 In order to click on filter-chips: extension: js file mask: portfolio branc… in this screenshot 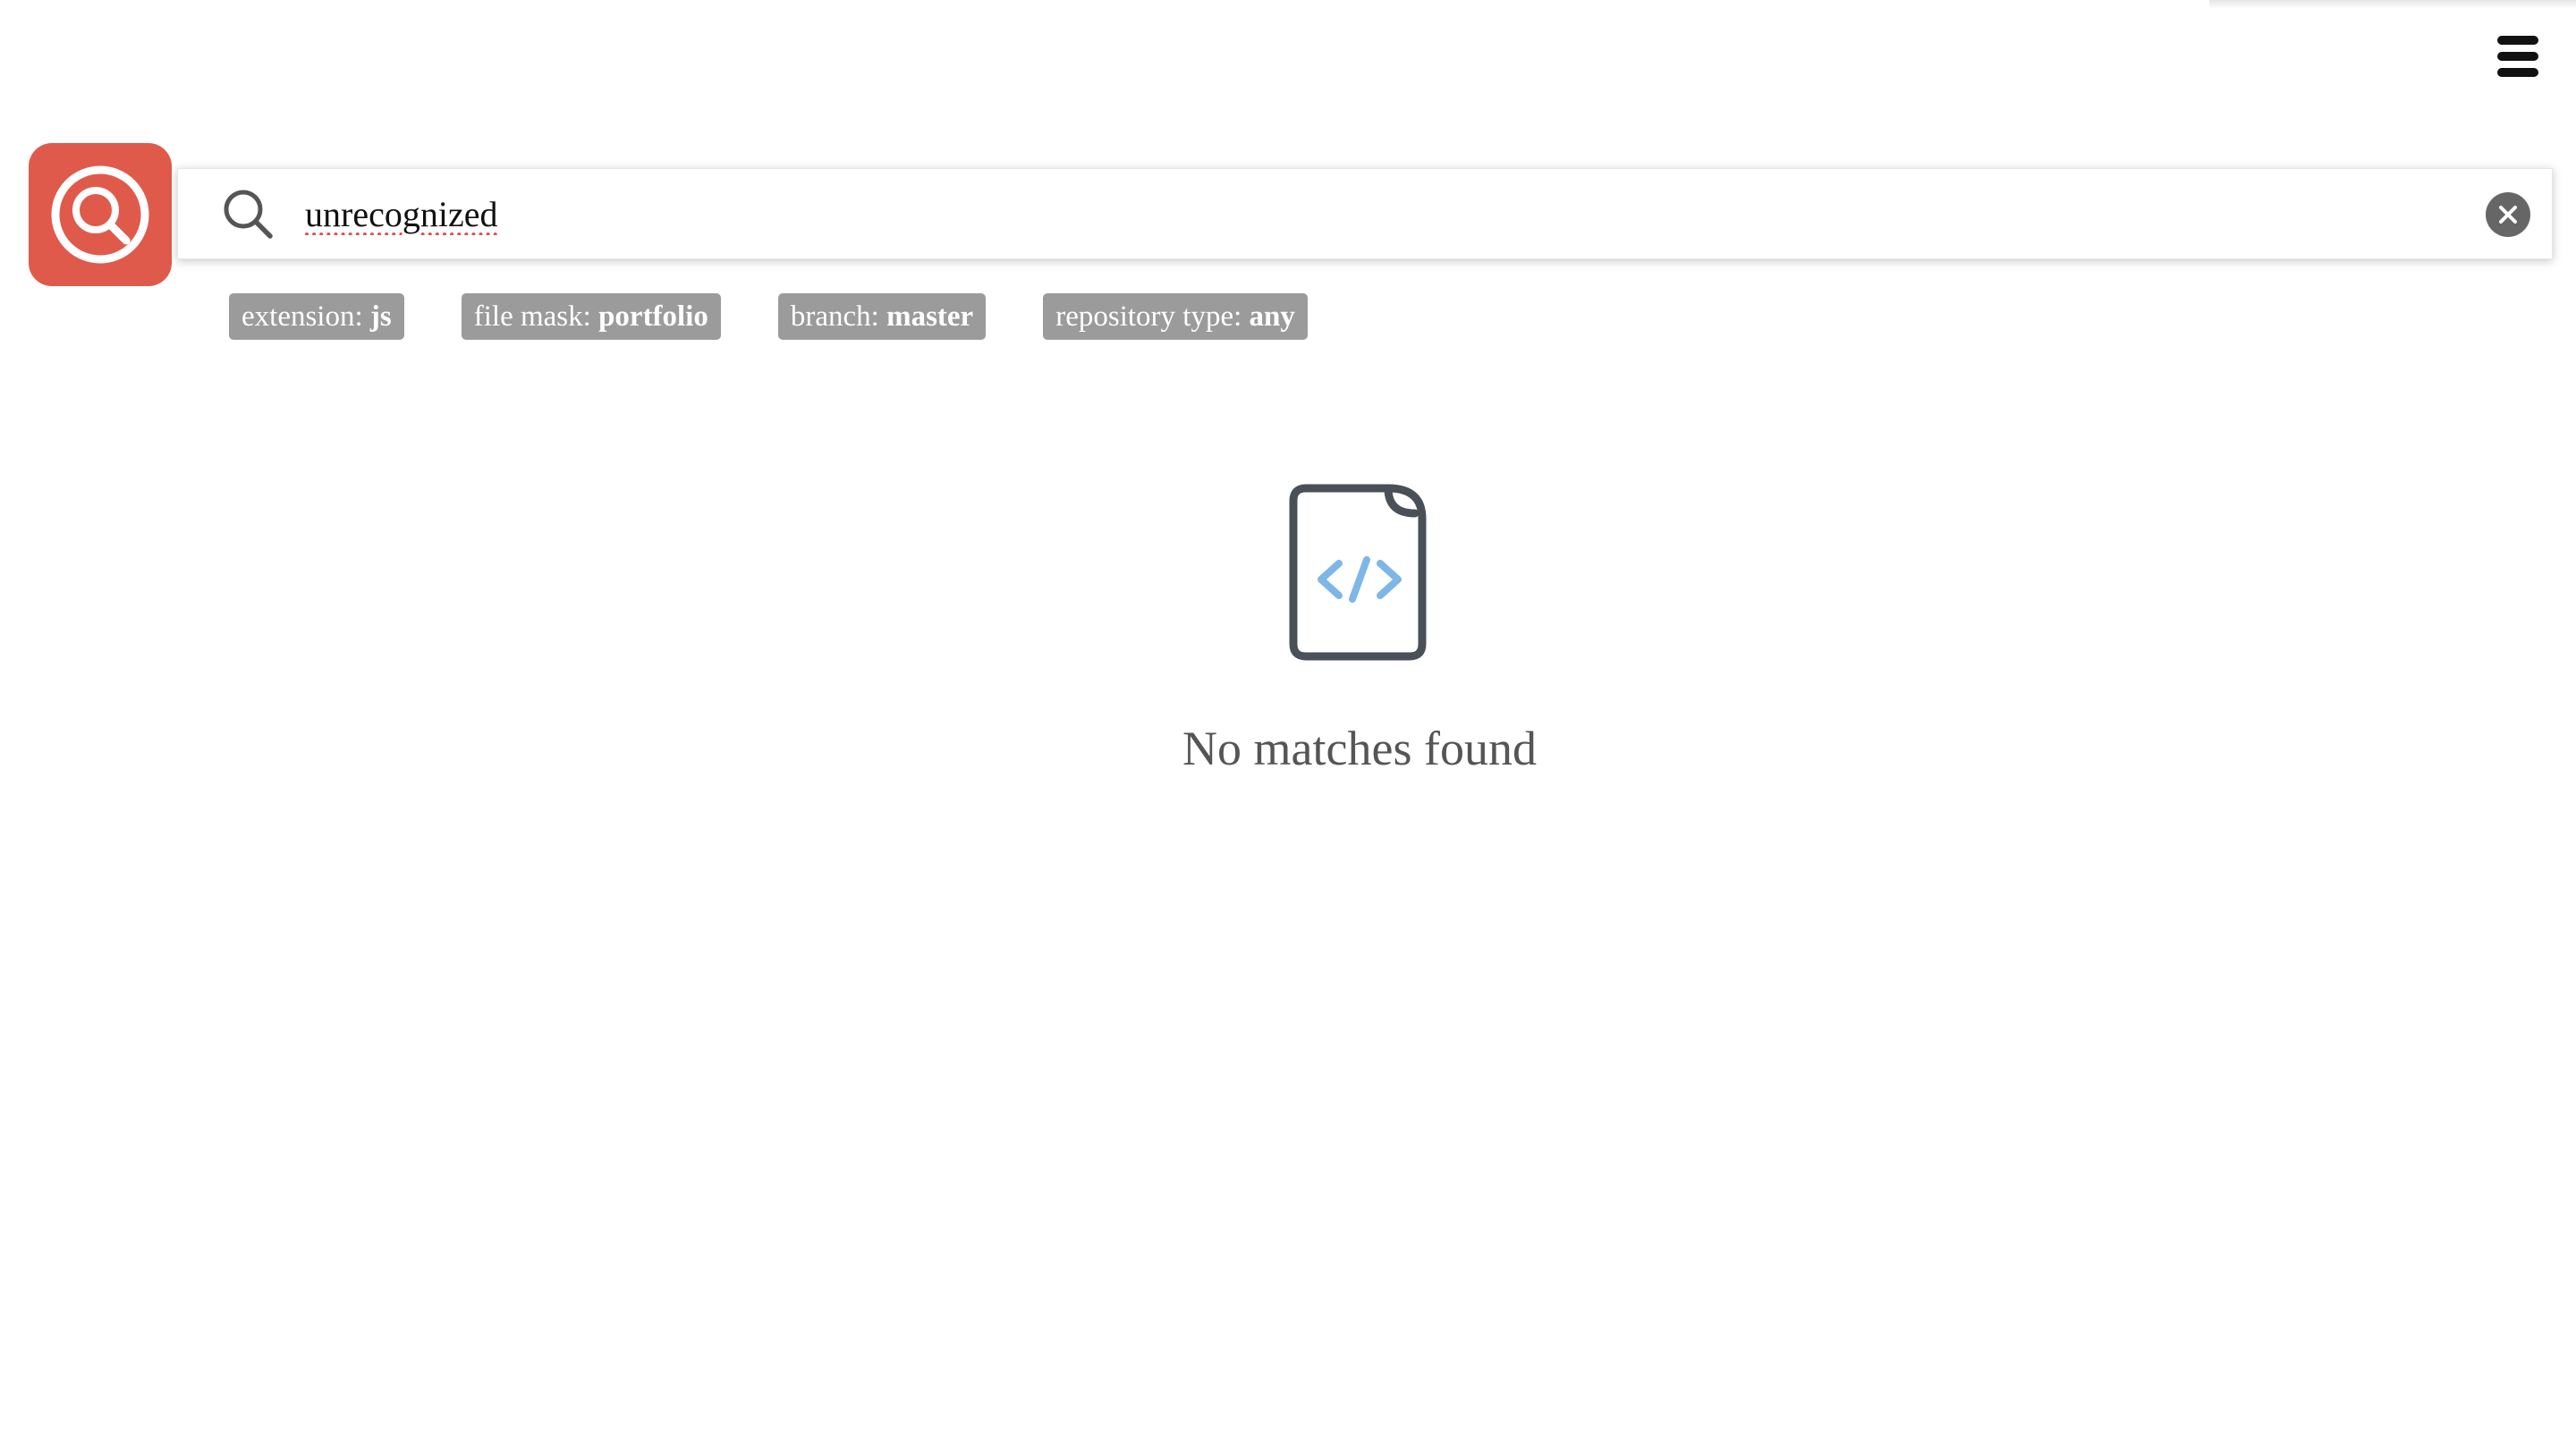, I will do `click(768, 317)`.